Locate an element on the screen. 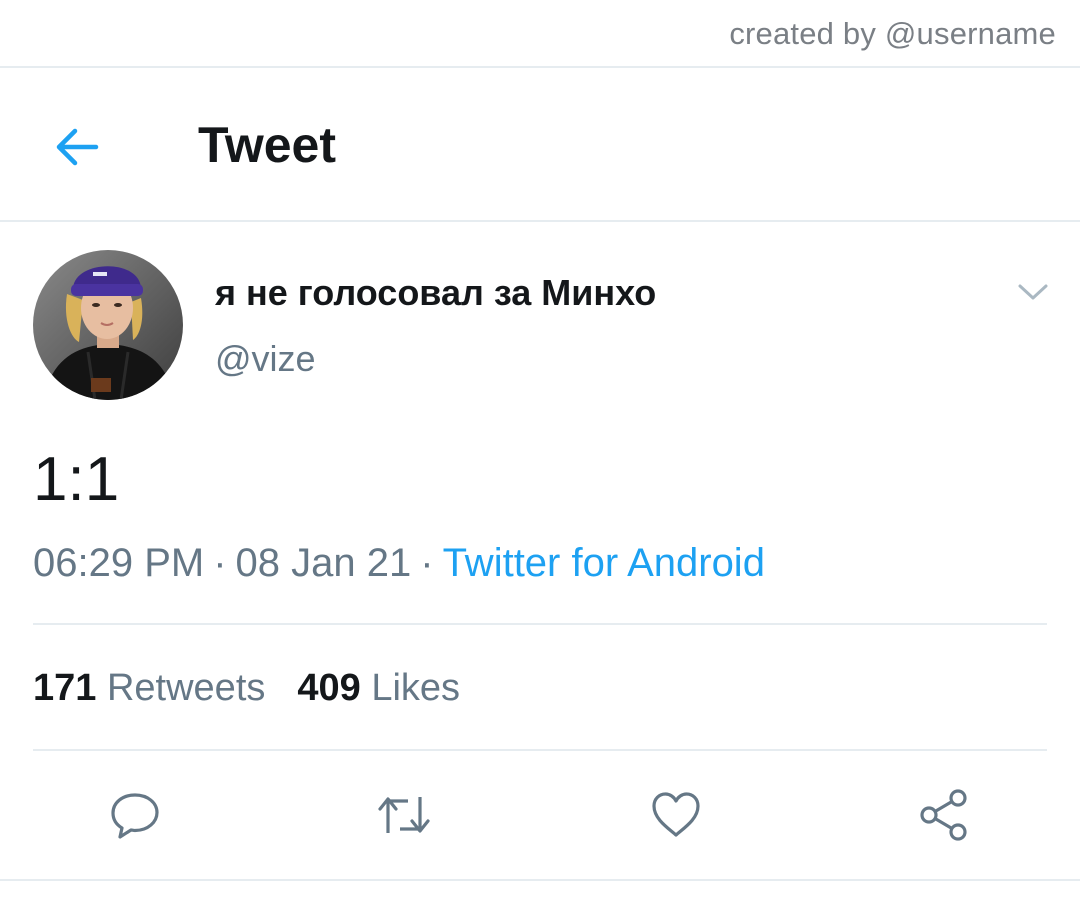  tweet-options-button is located at coordinates (1033, 292).